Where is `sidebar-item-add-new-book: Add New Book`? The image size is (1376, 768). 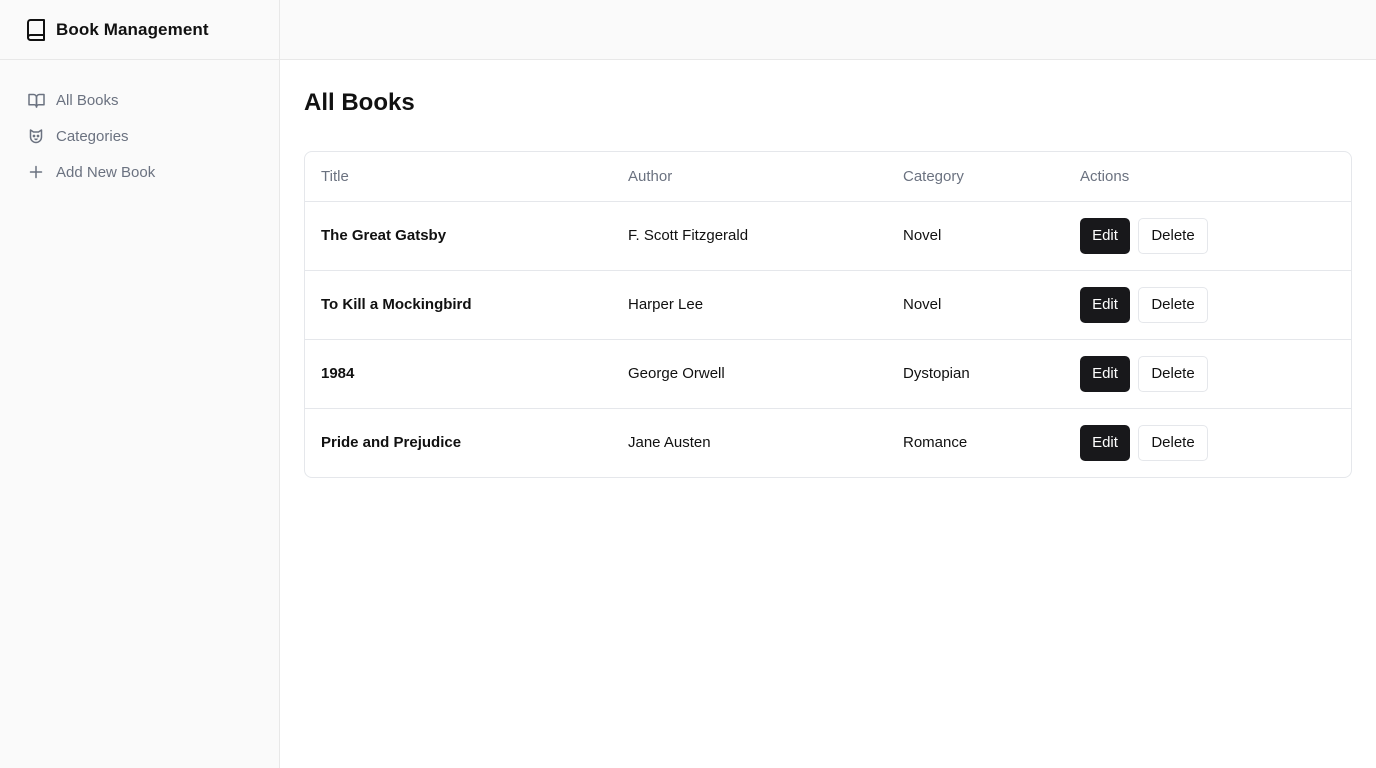
sidebar-item-add-new-book: Add New Book is located at coordinates (139, 172).